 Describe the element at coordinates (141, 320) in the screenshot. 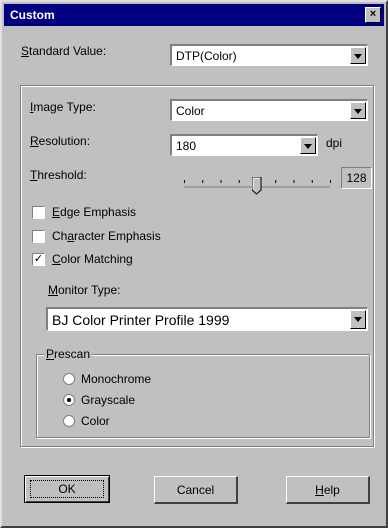

I see `monitor-type-selected: BJ Color Printer Profile 1999` at that location.